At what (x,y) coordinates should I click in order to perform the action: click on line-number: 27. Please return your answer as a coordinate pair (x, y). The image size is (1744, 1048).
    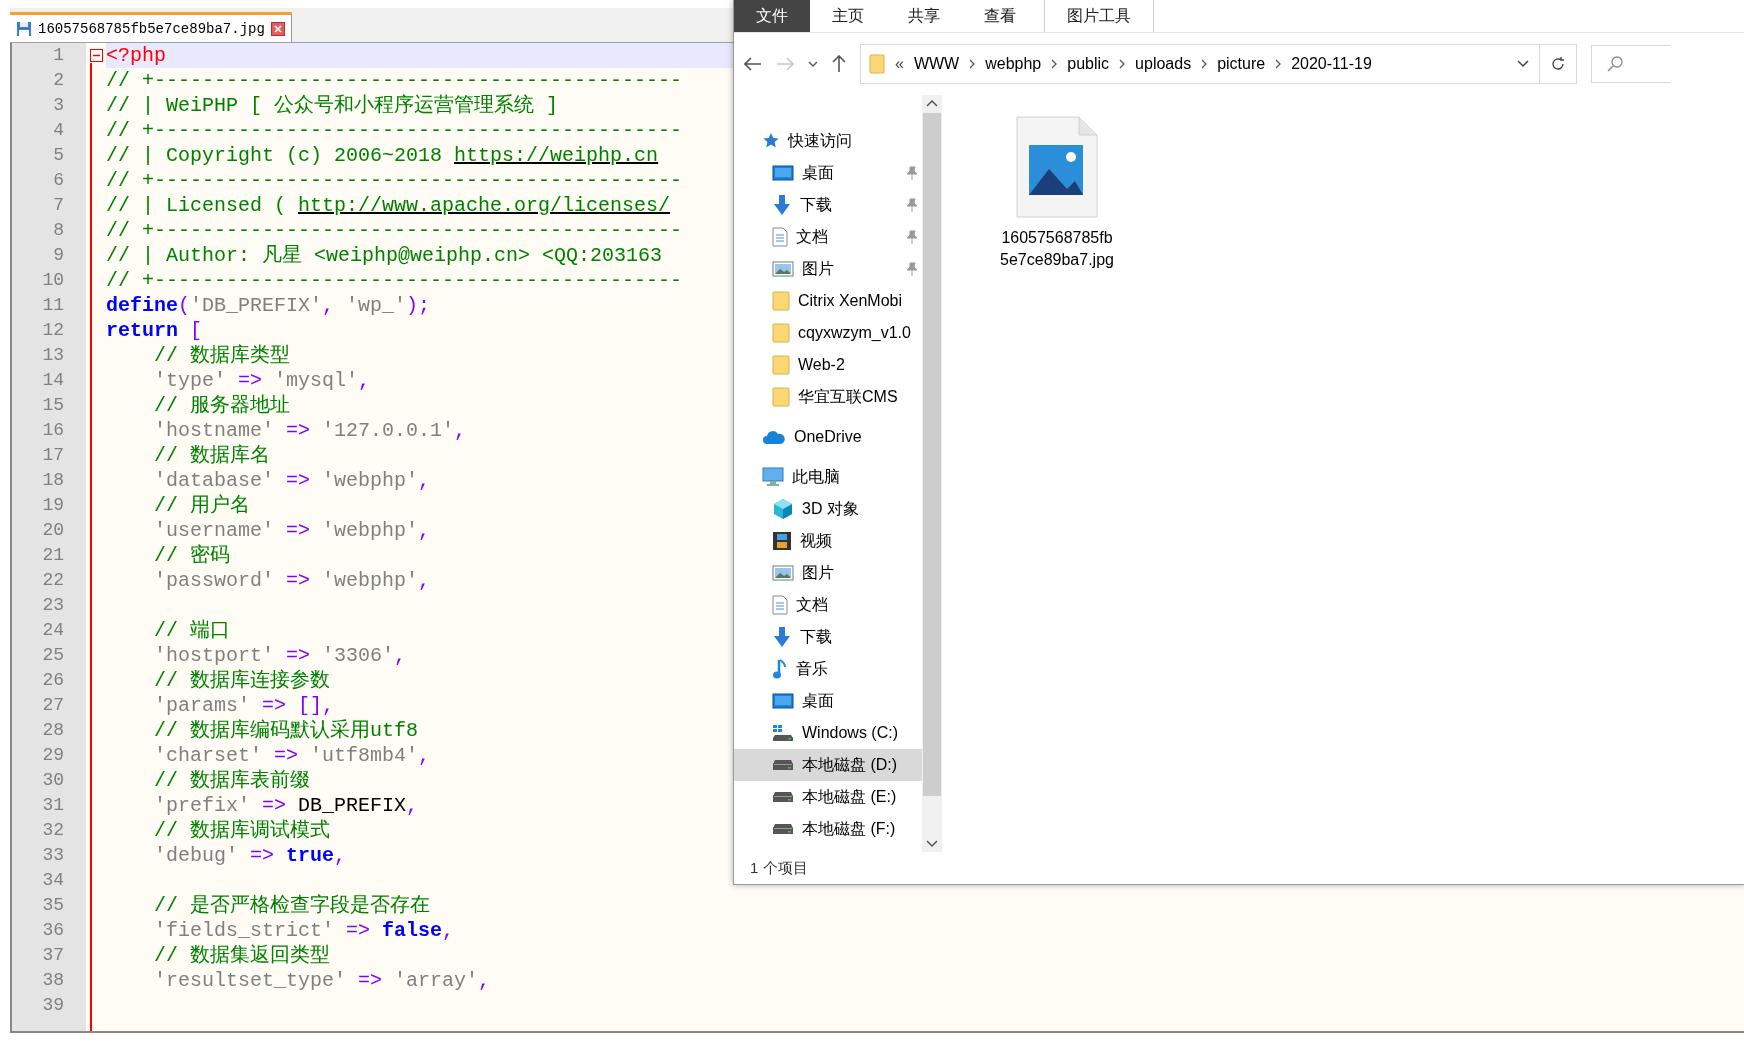
    Looking at the image, I should click on (53, 705).